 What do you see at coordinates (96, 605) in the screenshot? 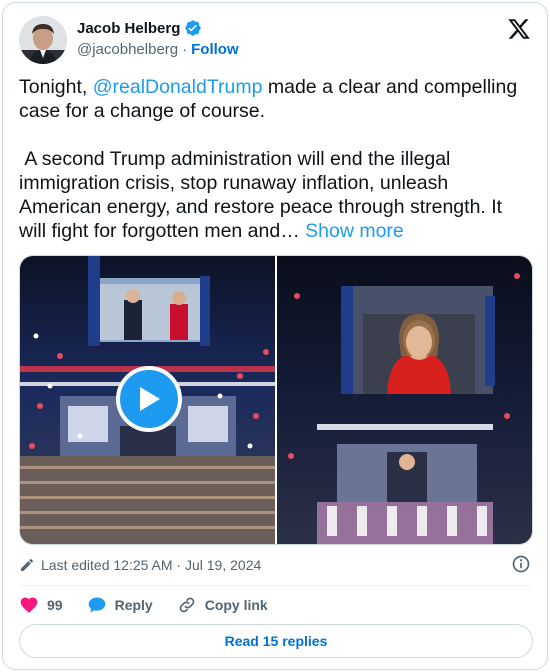
I see `reply-bubble-icon` at bounding box center [96, 605].